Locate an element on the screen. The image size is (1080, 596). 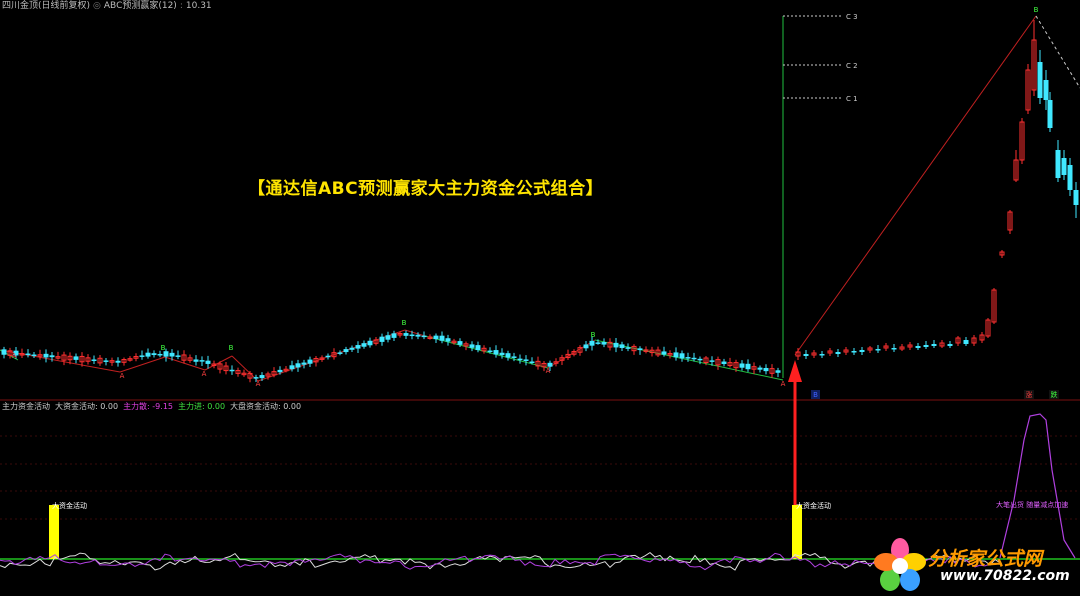
indicator-item: 大盘资金活动: 0.00 is located at coordinates (266, 406).